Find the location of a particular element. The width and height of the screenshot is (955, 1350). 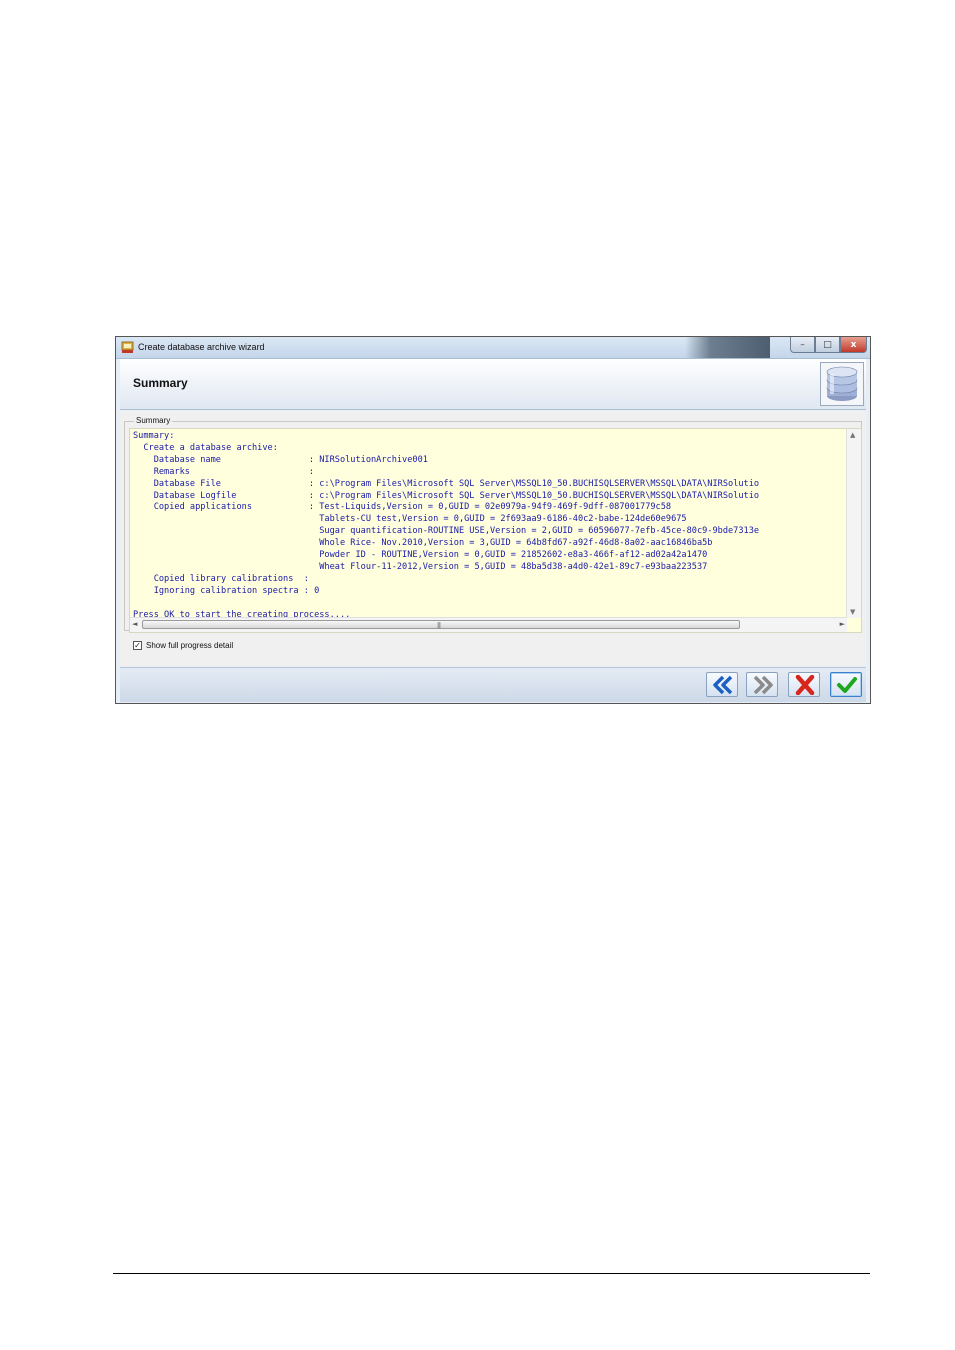

database-icon is located at coordinates (842, 384).